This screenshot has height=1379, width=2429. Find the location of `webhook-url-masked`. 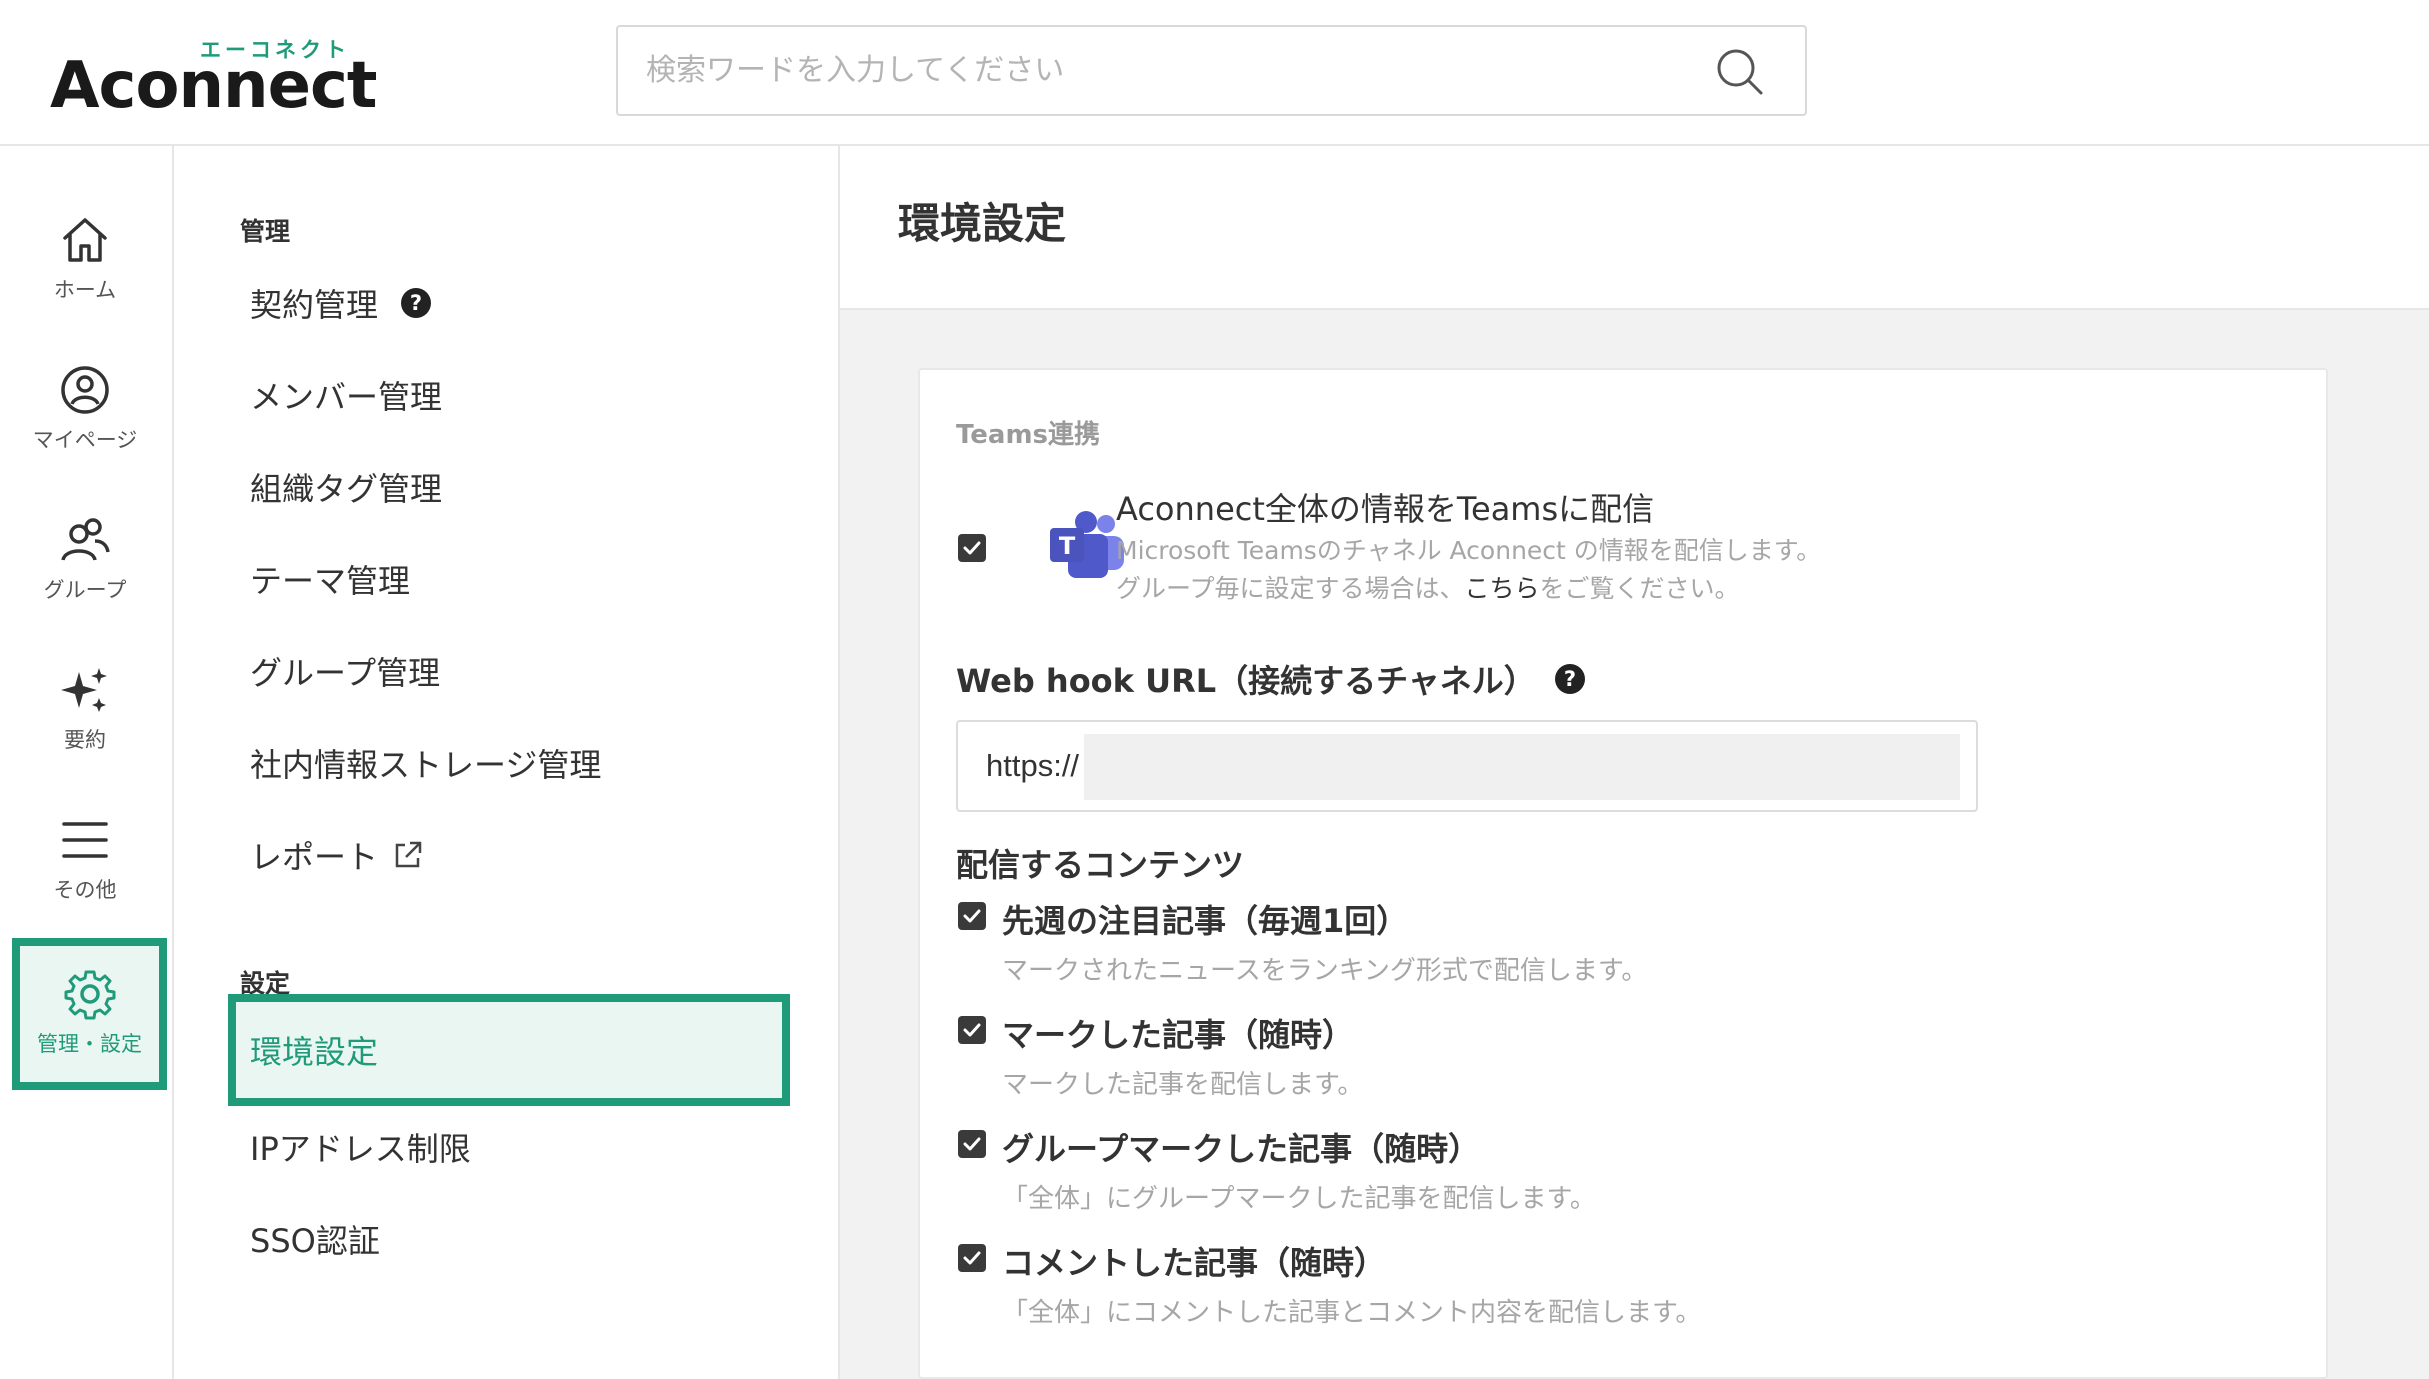

webhook-url-masked is located at coordinates (1522, 767).